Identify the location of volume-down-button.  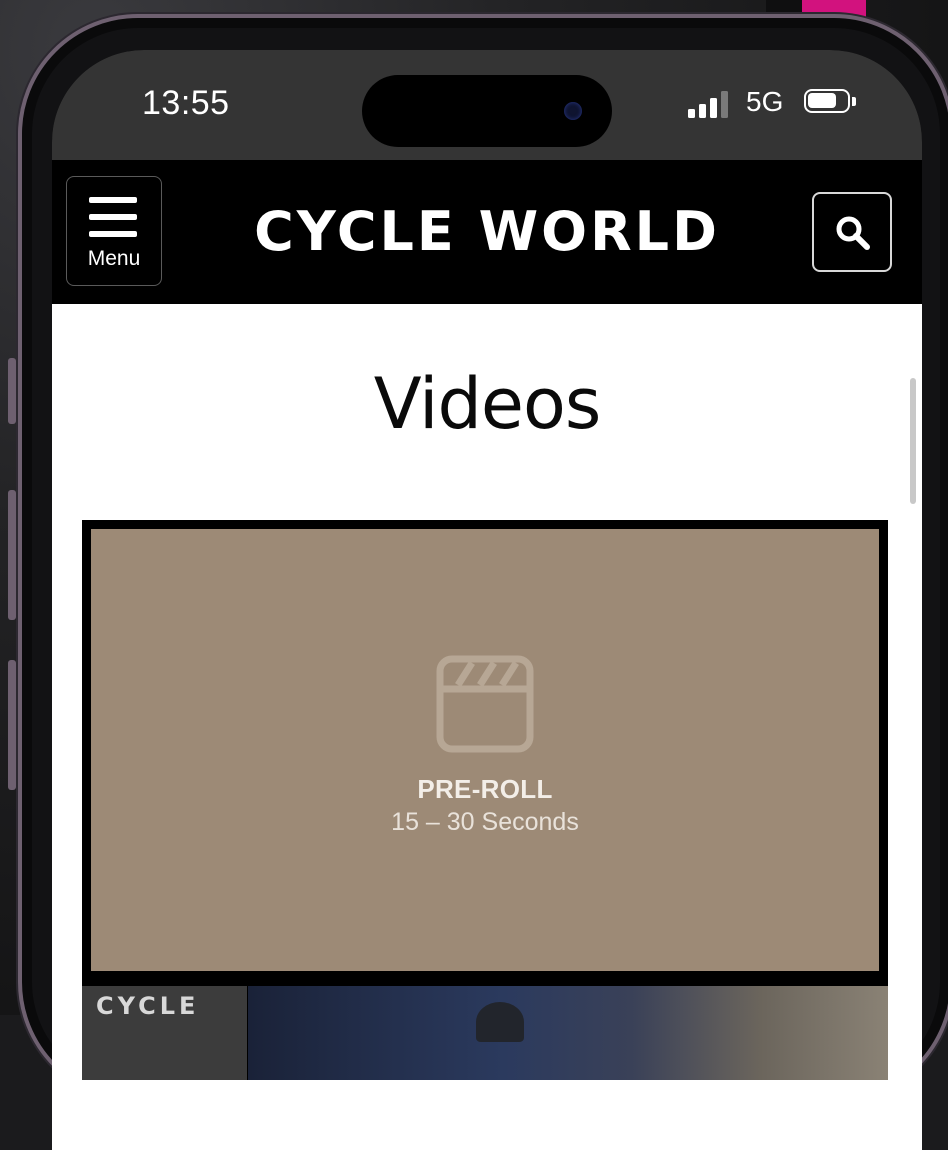
(12, 725).